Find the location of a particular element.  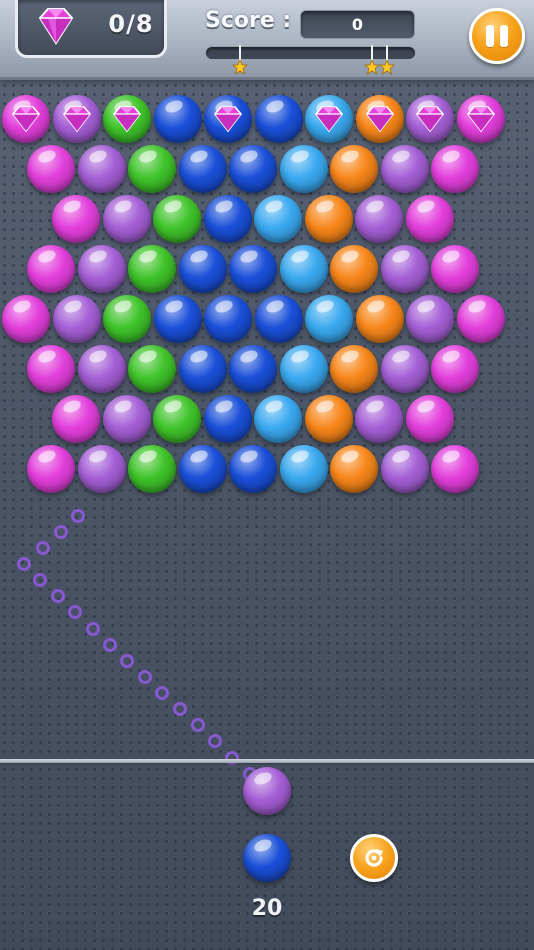

swap-button is located at coordinates (374, 858).